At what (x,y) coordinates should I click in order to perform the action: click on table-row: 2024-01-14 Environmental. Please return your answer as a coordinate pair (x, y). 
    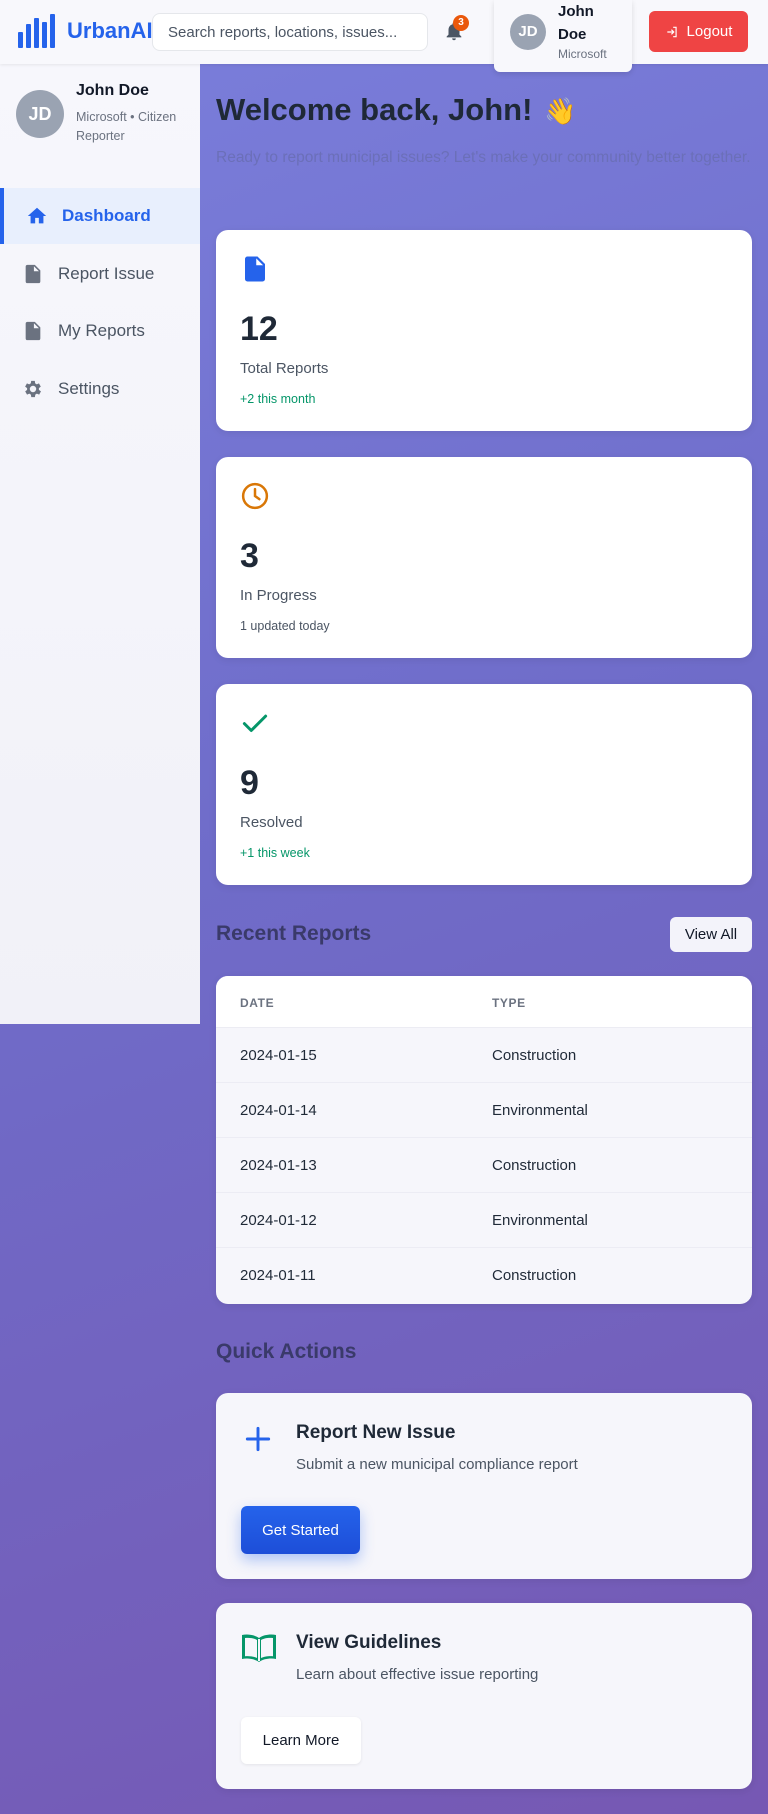
    Looking at the image, I should click on (484, 1110).